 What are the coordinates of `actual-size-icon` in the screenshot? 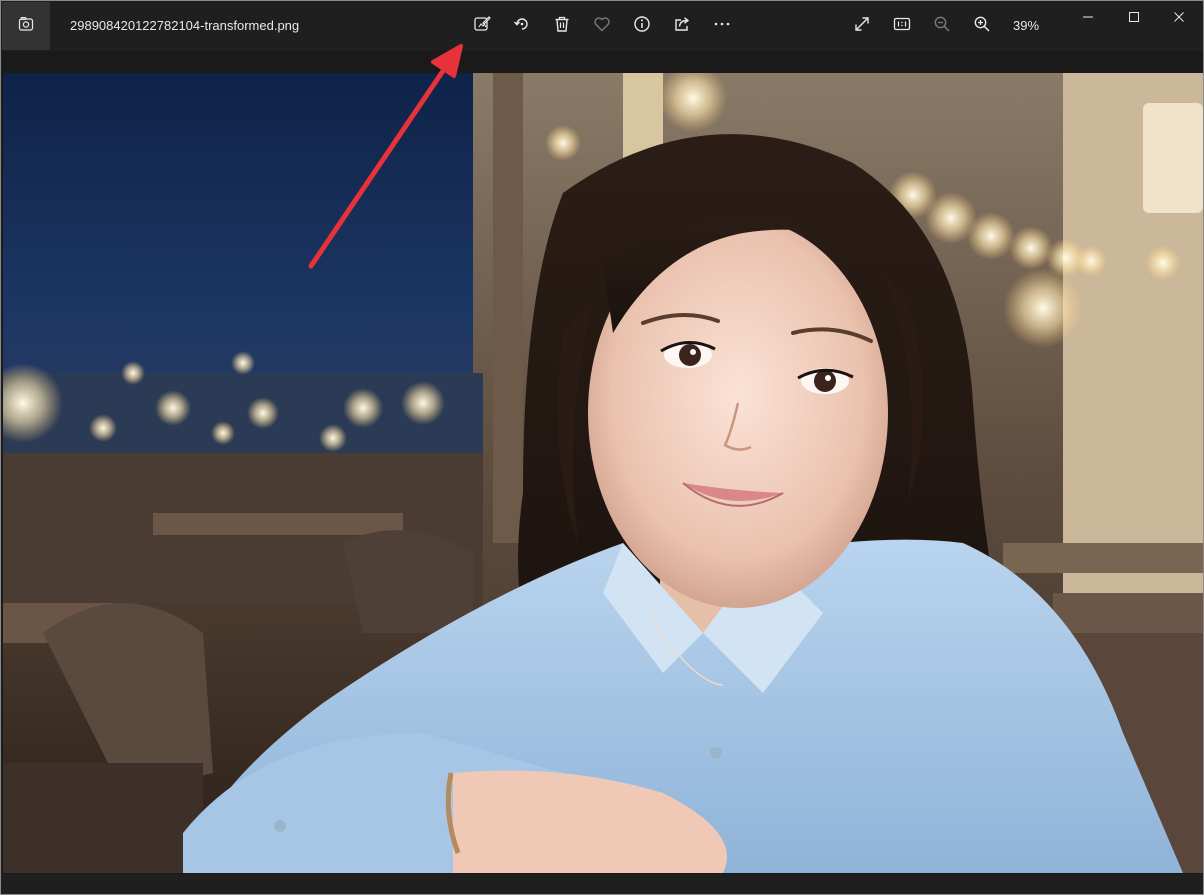 It's located at (902, 26).